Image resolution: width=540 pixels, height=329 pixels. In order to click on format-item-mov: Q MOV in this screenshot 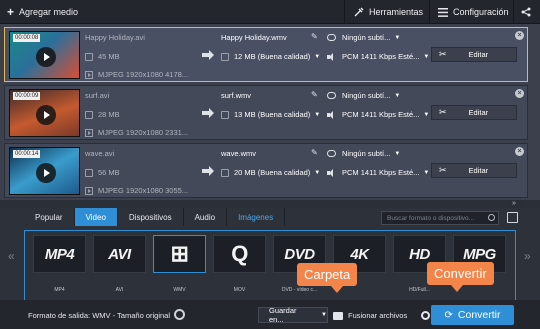, I will do `click(239, 266)`.